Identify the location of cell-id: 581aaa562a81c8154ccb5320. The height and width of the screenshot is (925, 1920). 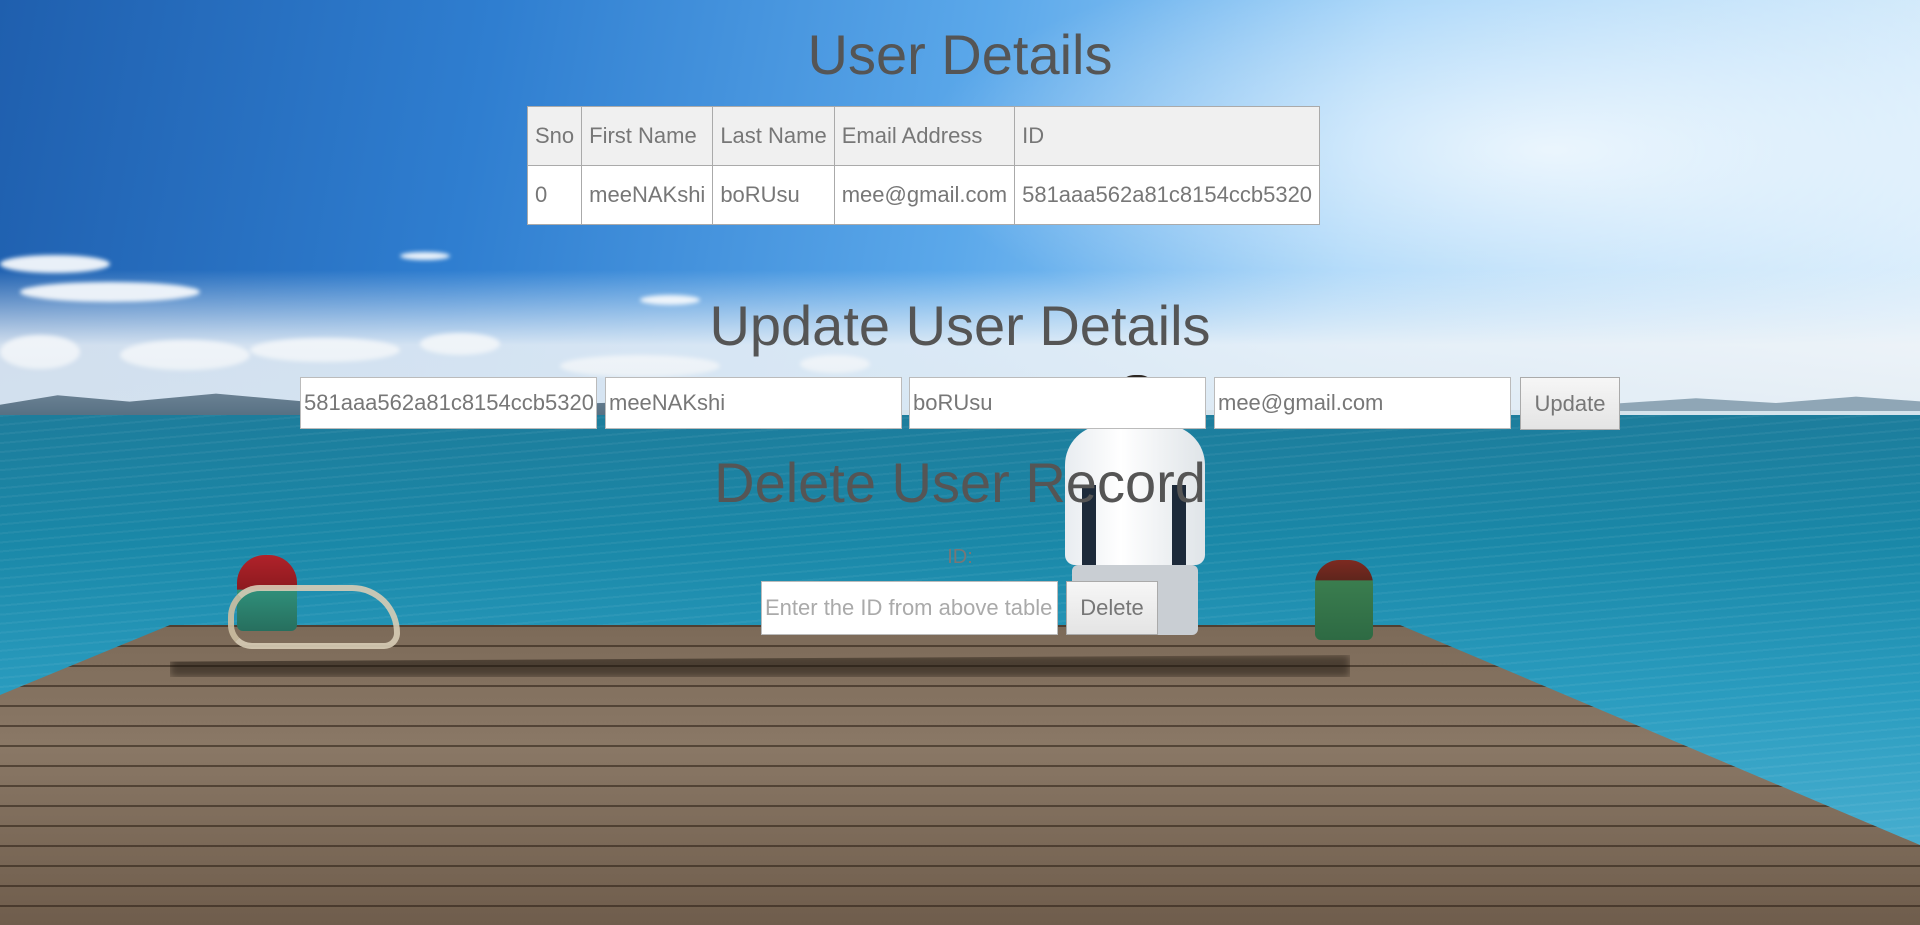
(1167, 195).